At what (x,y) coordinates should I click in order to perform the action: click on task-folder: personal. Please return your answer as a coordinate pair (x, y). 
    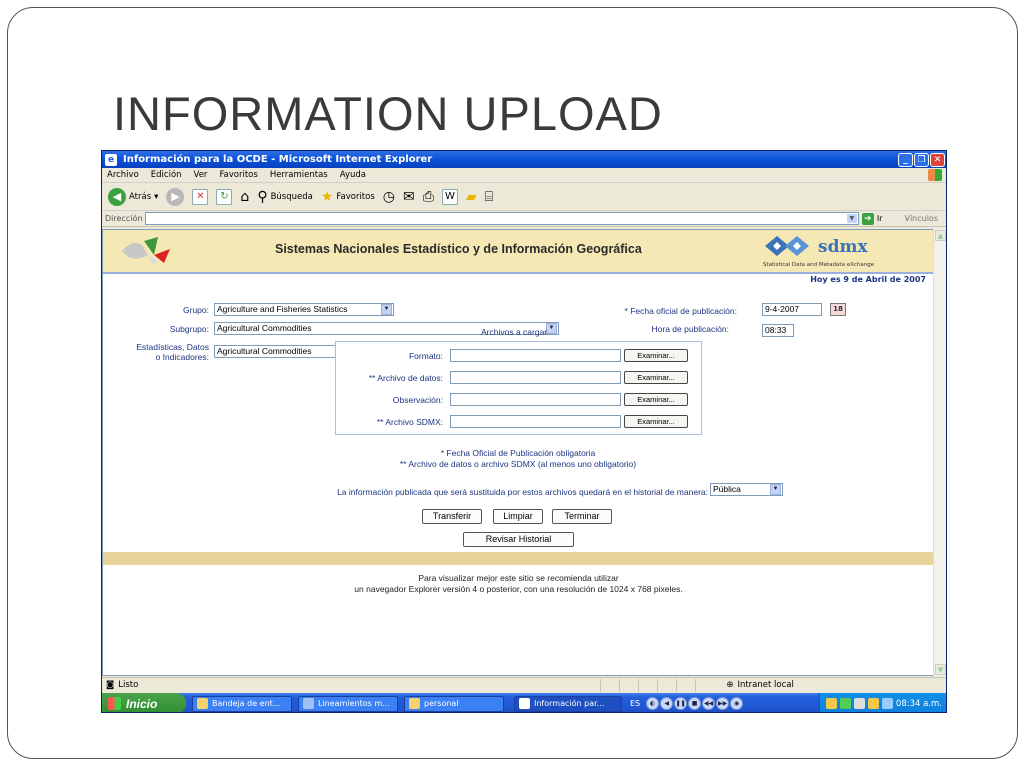
    Looking at the image, I should click on (454, 703).